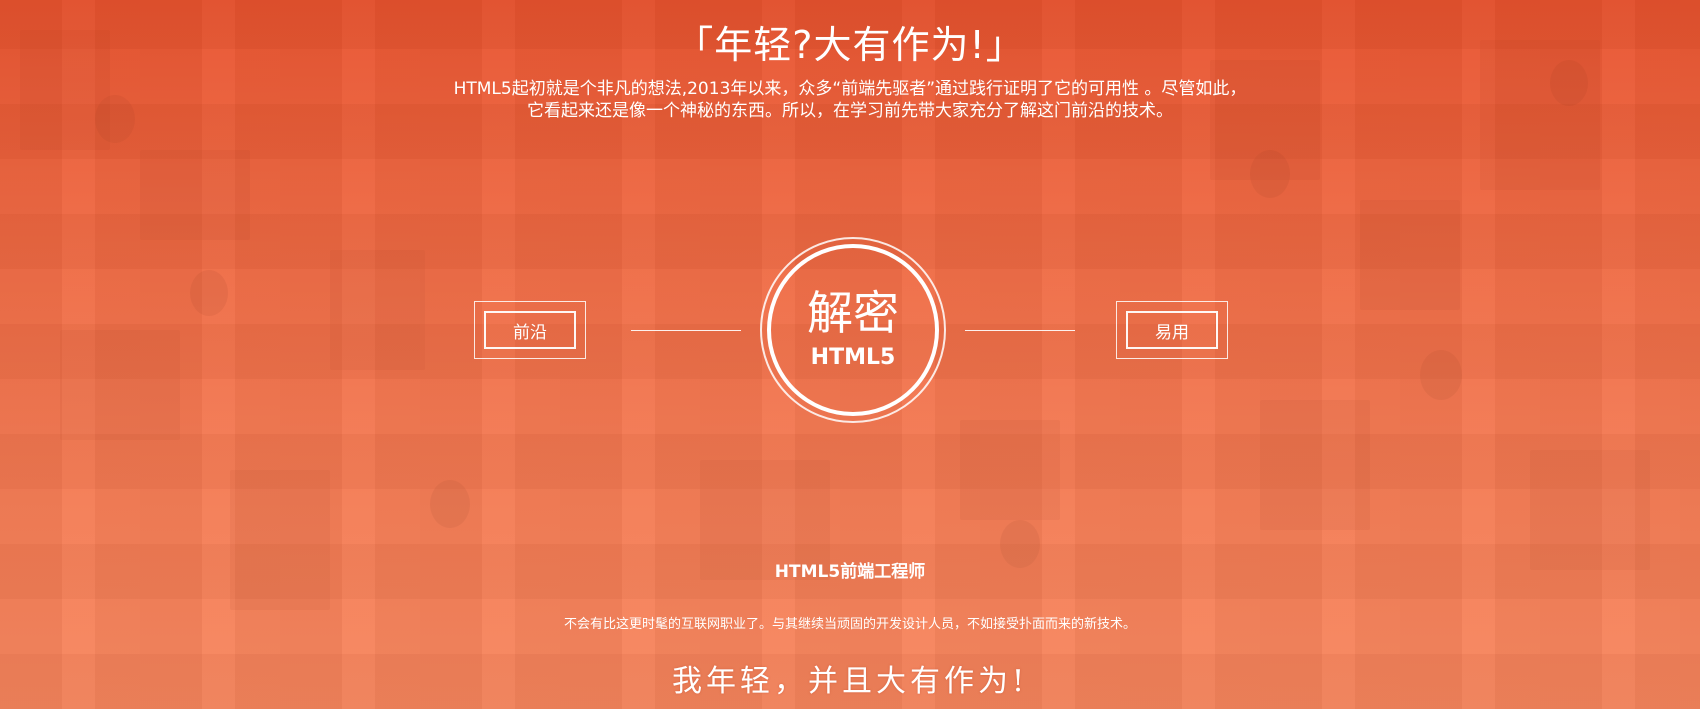 This screenshot has height=709, width=1700. What do you see at coordinates (850, 572) in the screenshot?
I see `role-title: HTML5前端工程师` at bounding box center [850, 572].